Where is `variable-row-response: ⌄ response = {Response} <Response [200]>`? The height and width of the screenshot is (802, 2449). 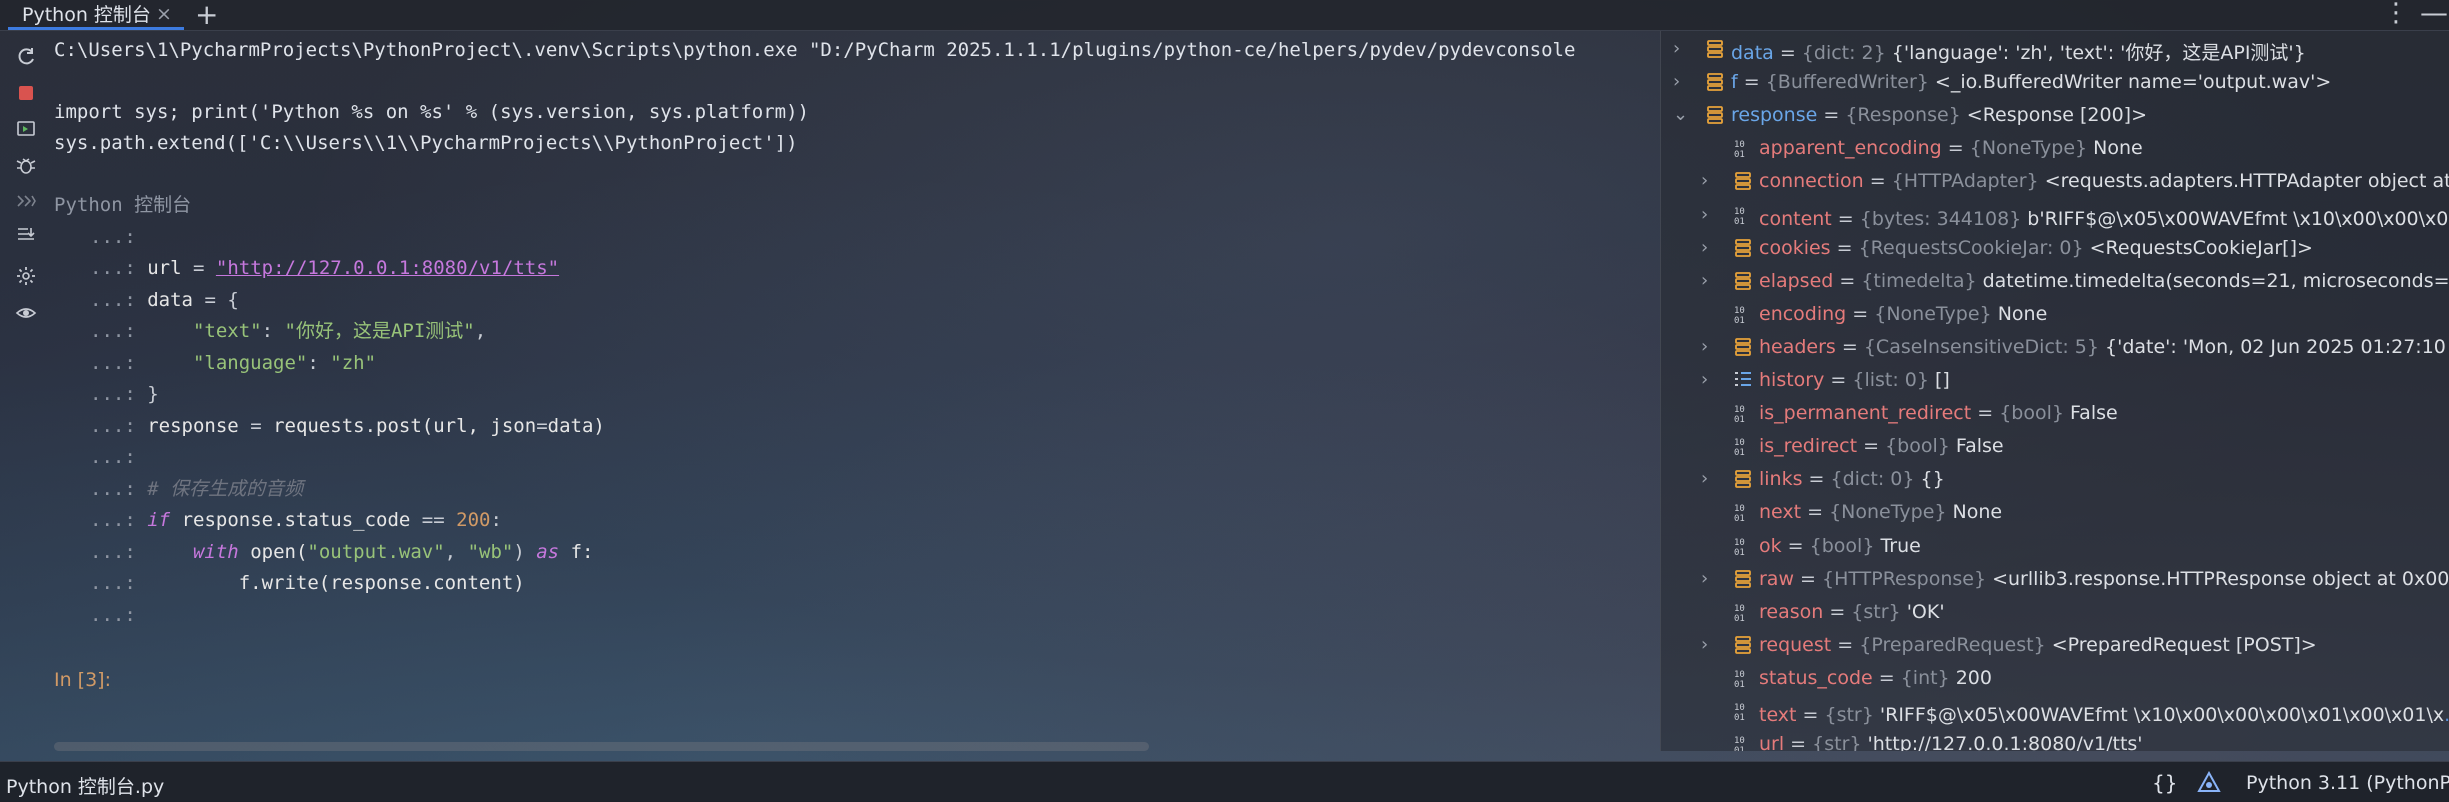
variable-row-response: ⌄ response = {Response} <Response [200]> is located at coordinates (2055, 115).